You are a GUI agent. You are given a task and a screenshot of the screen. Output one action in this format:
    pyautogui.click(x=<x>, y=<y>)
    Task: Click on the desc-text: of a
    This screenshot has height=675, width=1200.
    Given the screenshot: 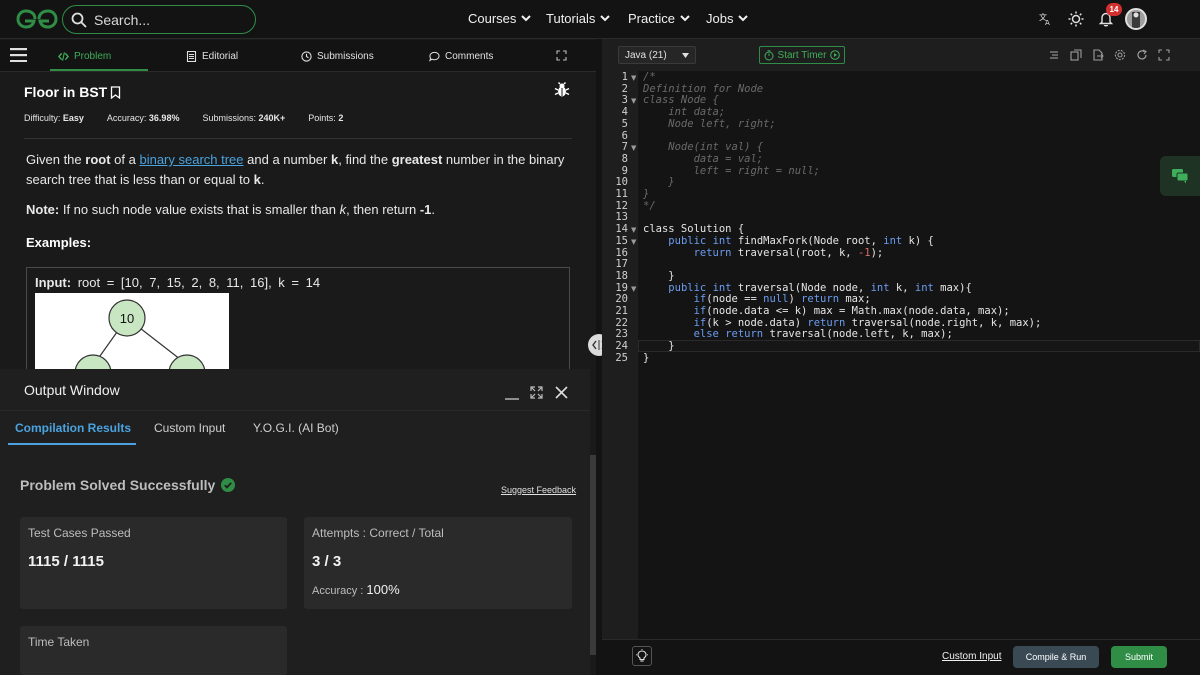 What is the action you would take?
    pyautogui.click(x=125, y=159)
    